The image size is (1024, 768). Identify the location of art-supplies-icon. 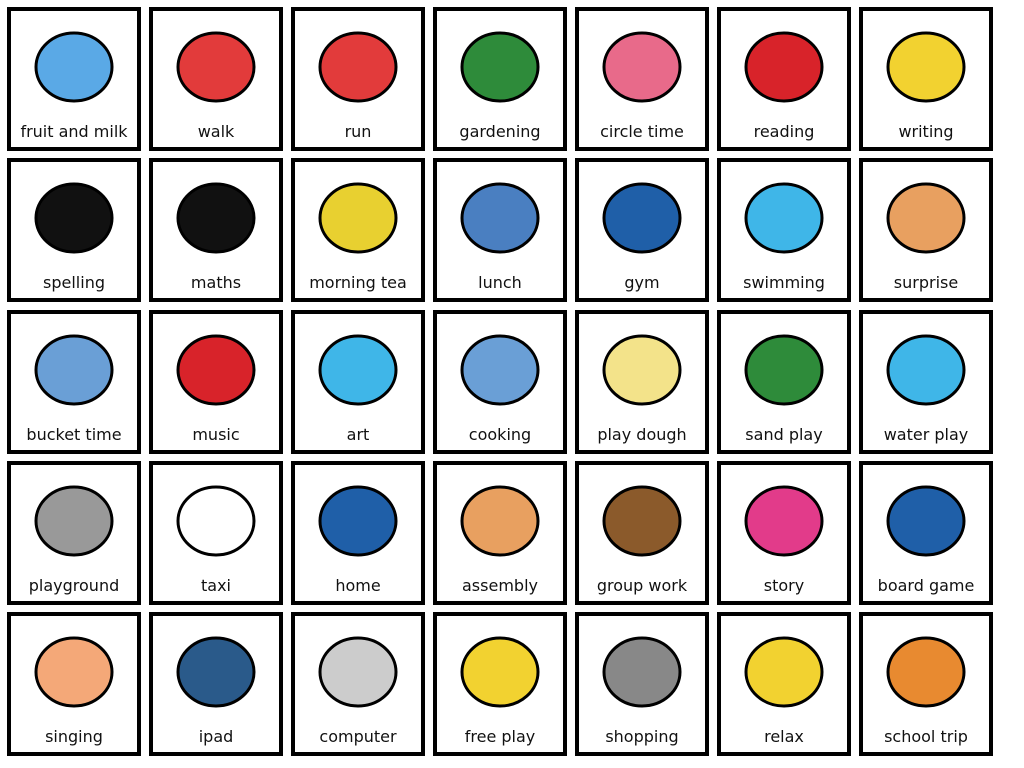
(358, 368).